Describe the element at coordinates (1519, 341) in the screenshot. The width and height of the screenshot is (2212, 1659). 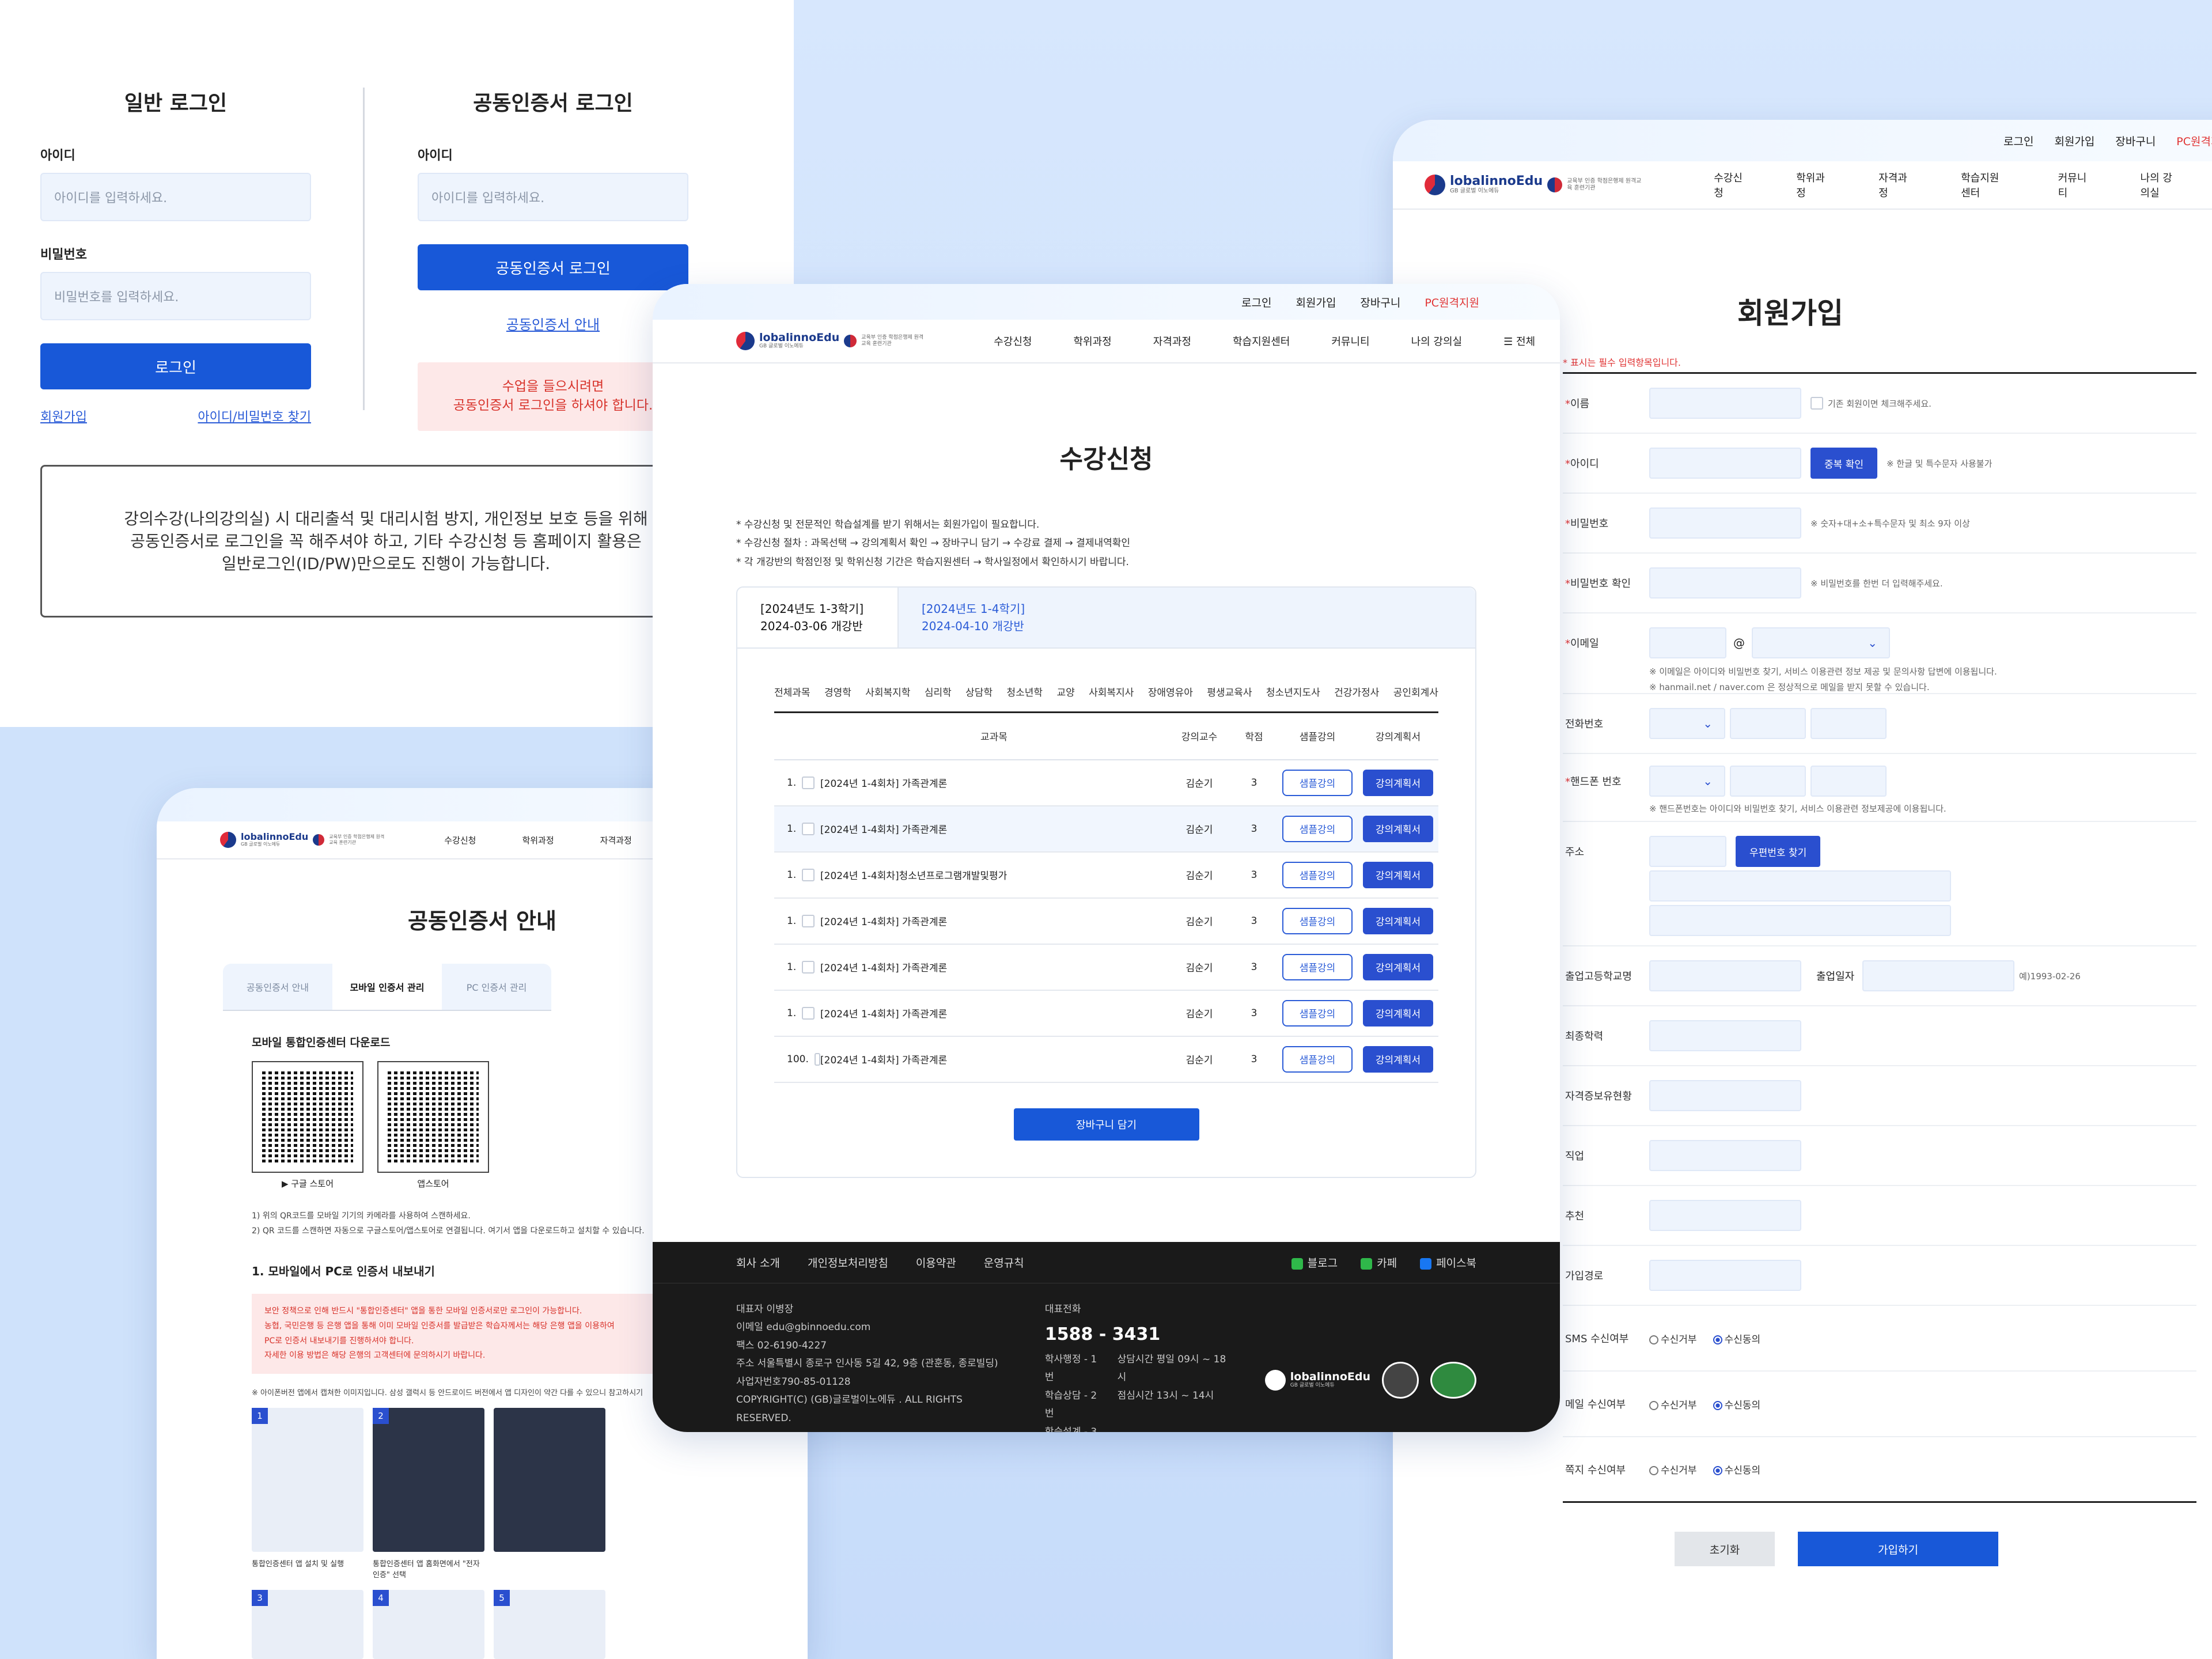
I see `nav-all: ☰ 전체` at that location.